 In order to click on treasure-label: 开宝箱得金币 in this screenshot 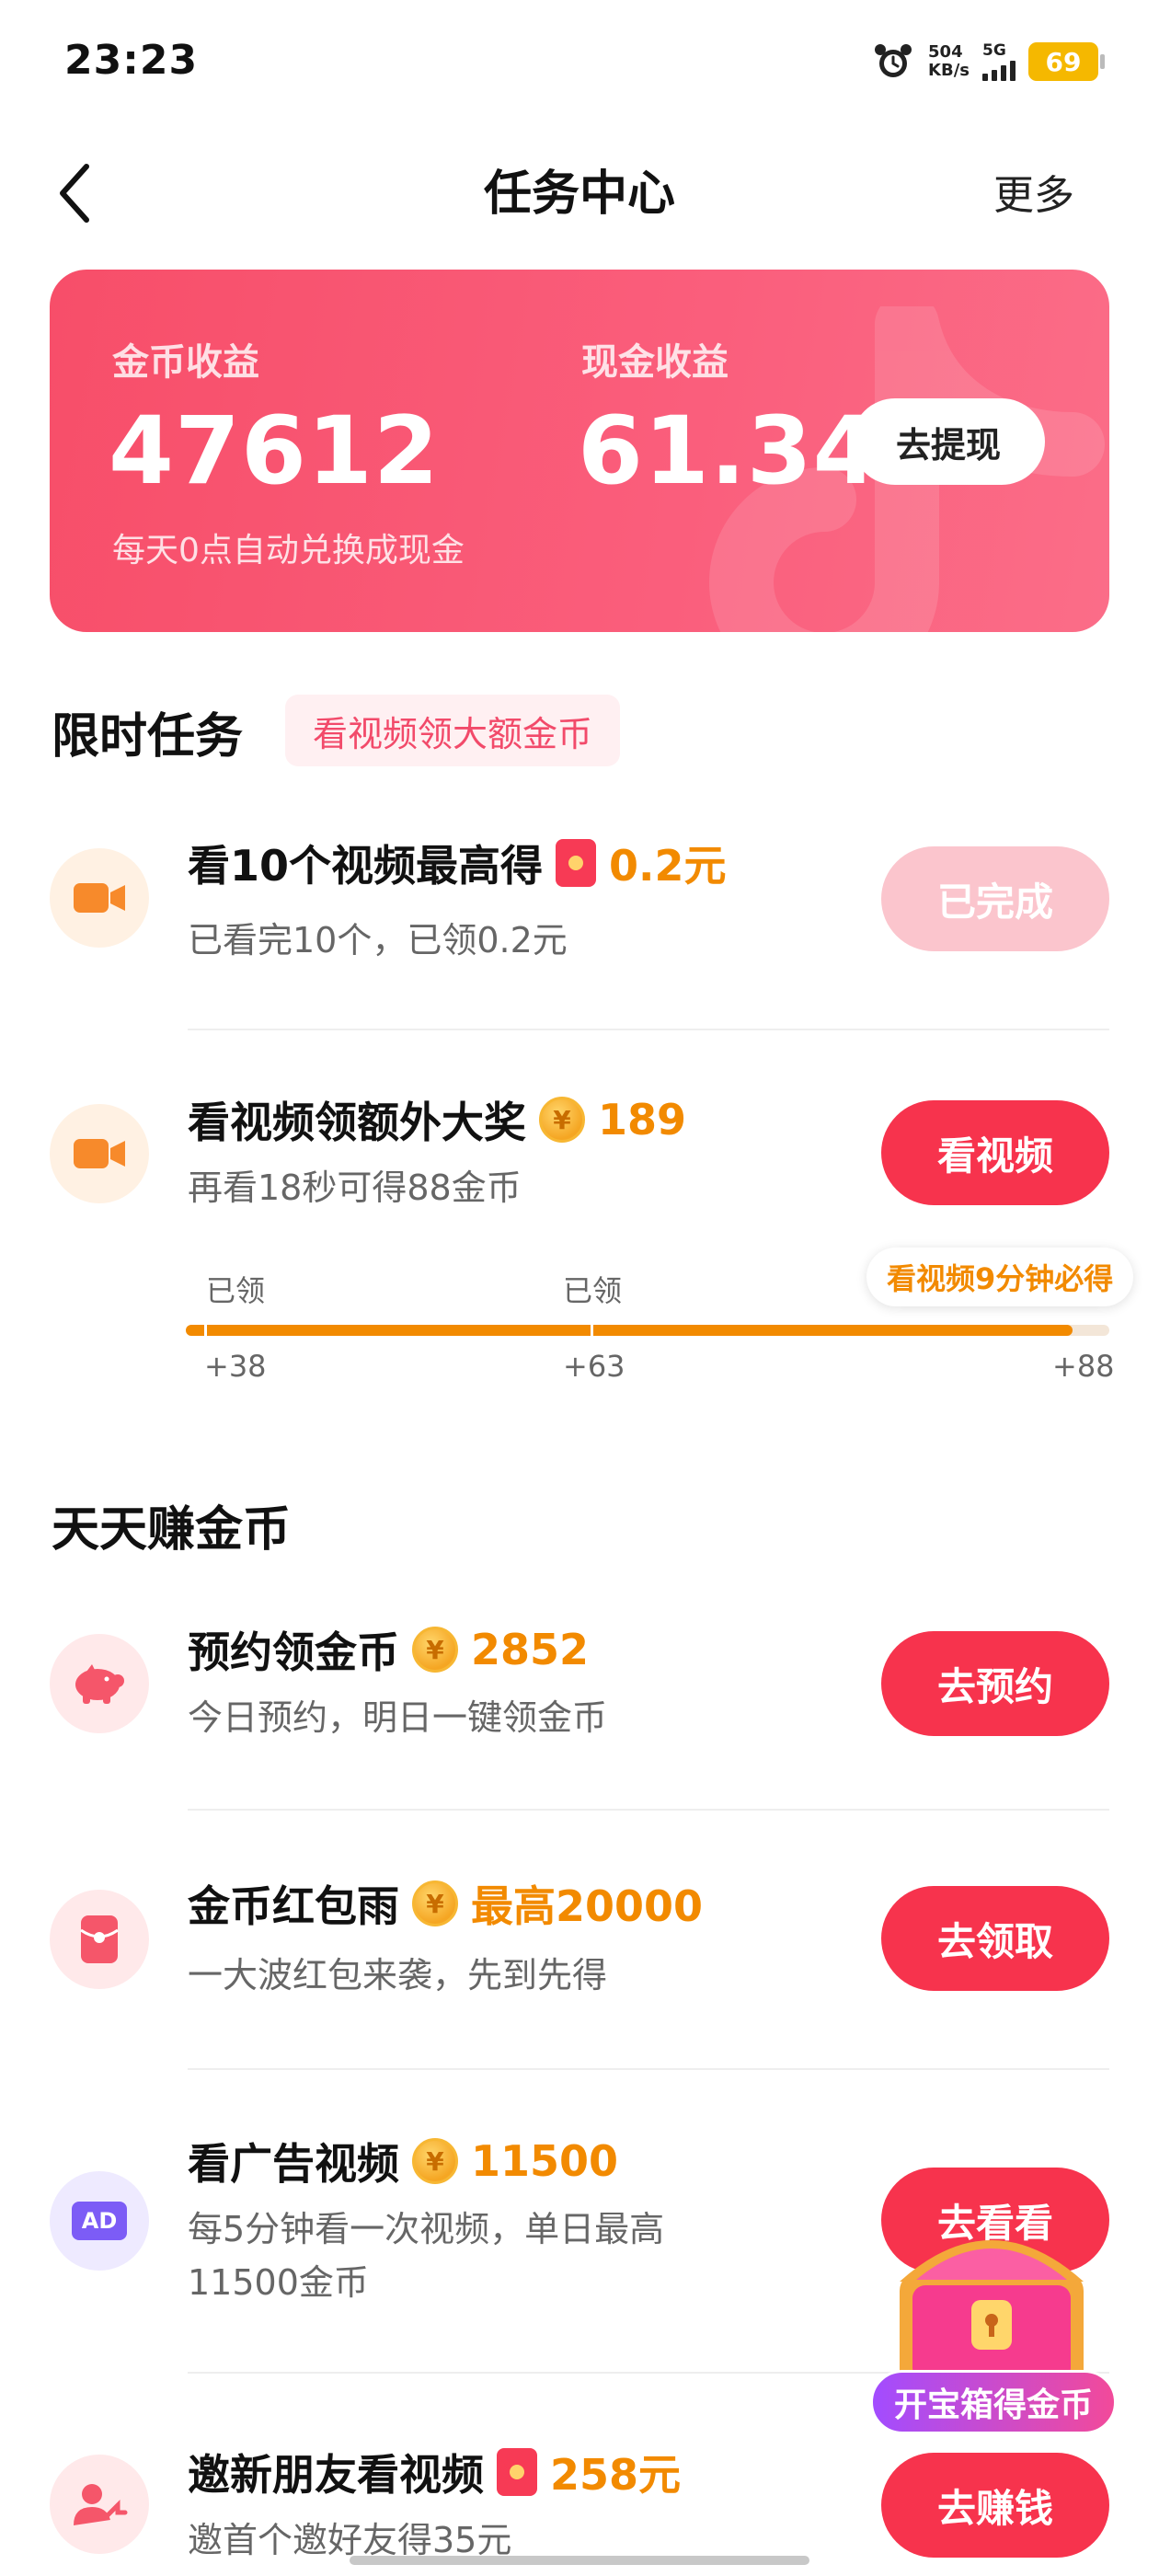, I will do `click(993, 2402)`.